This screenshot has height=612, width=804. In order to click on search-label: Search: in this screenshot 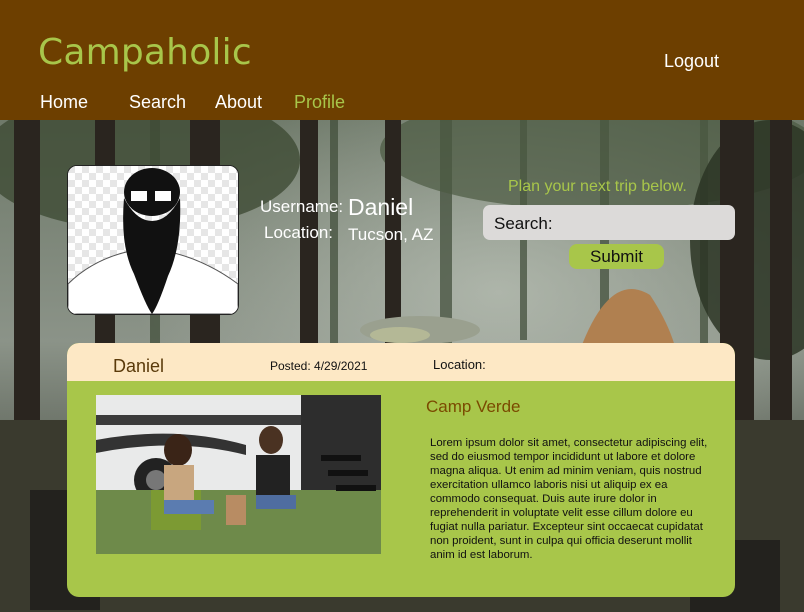, I will do `click(523, 223)`.